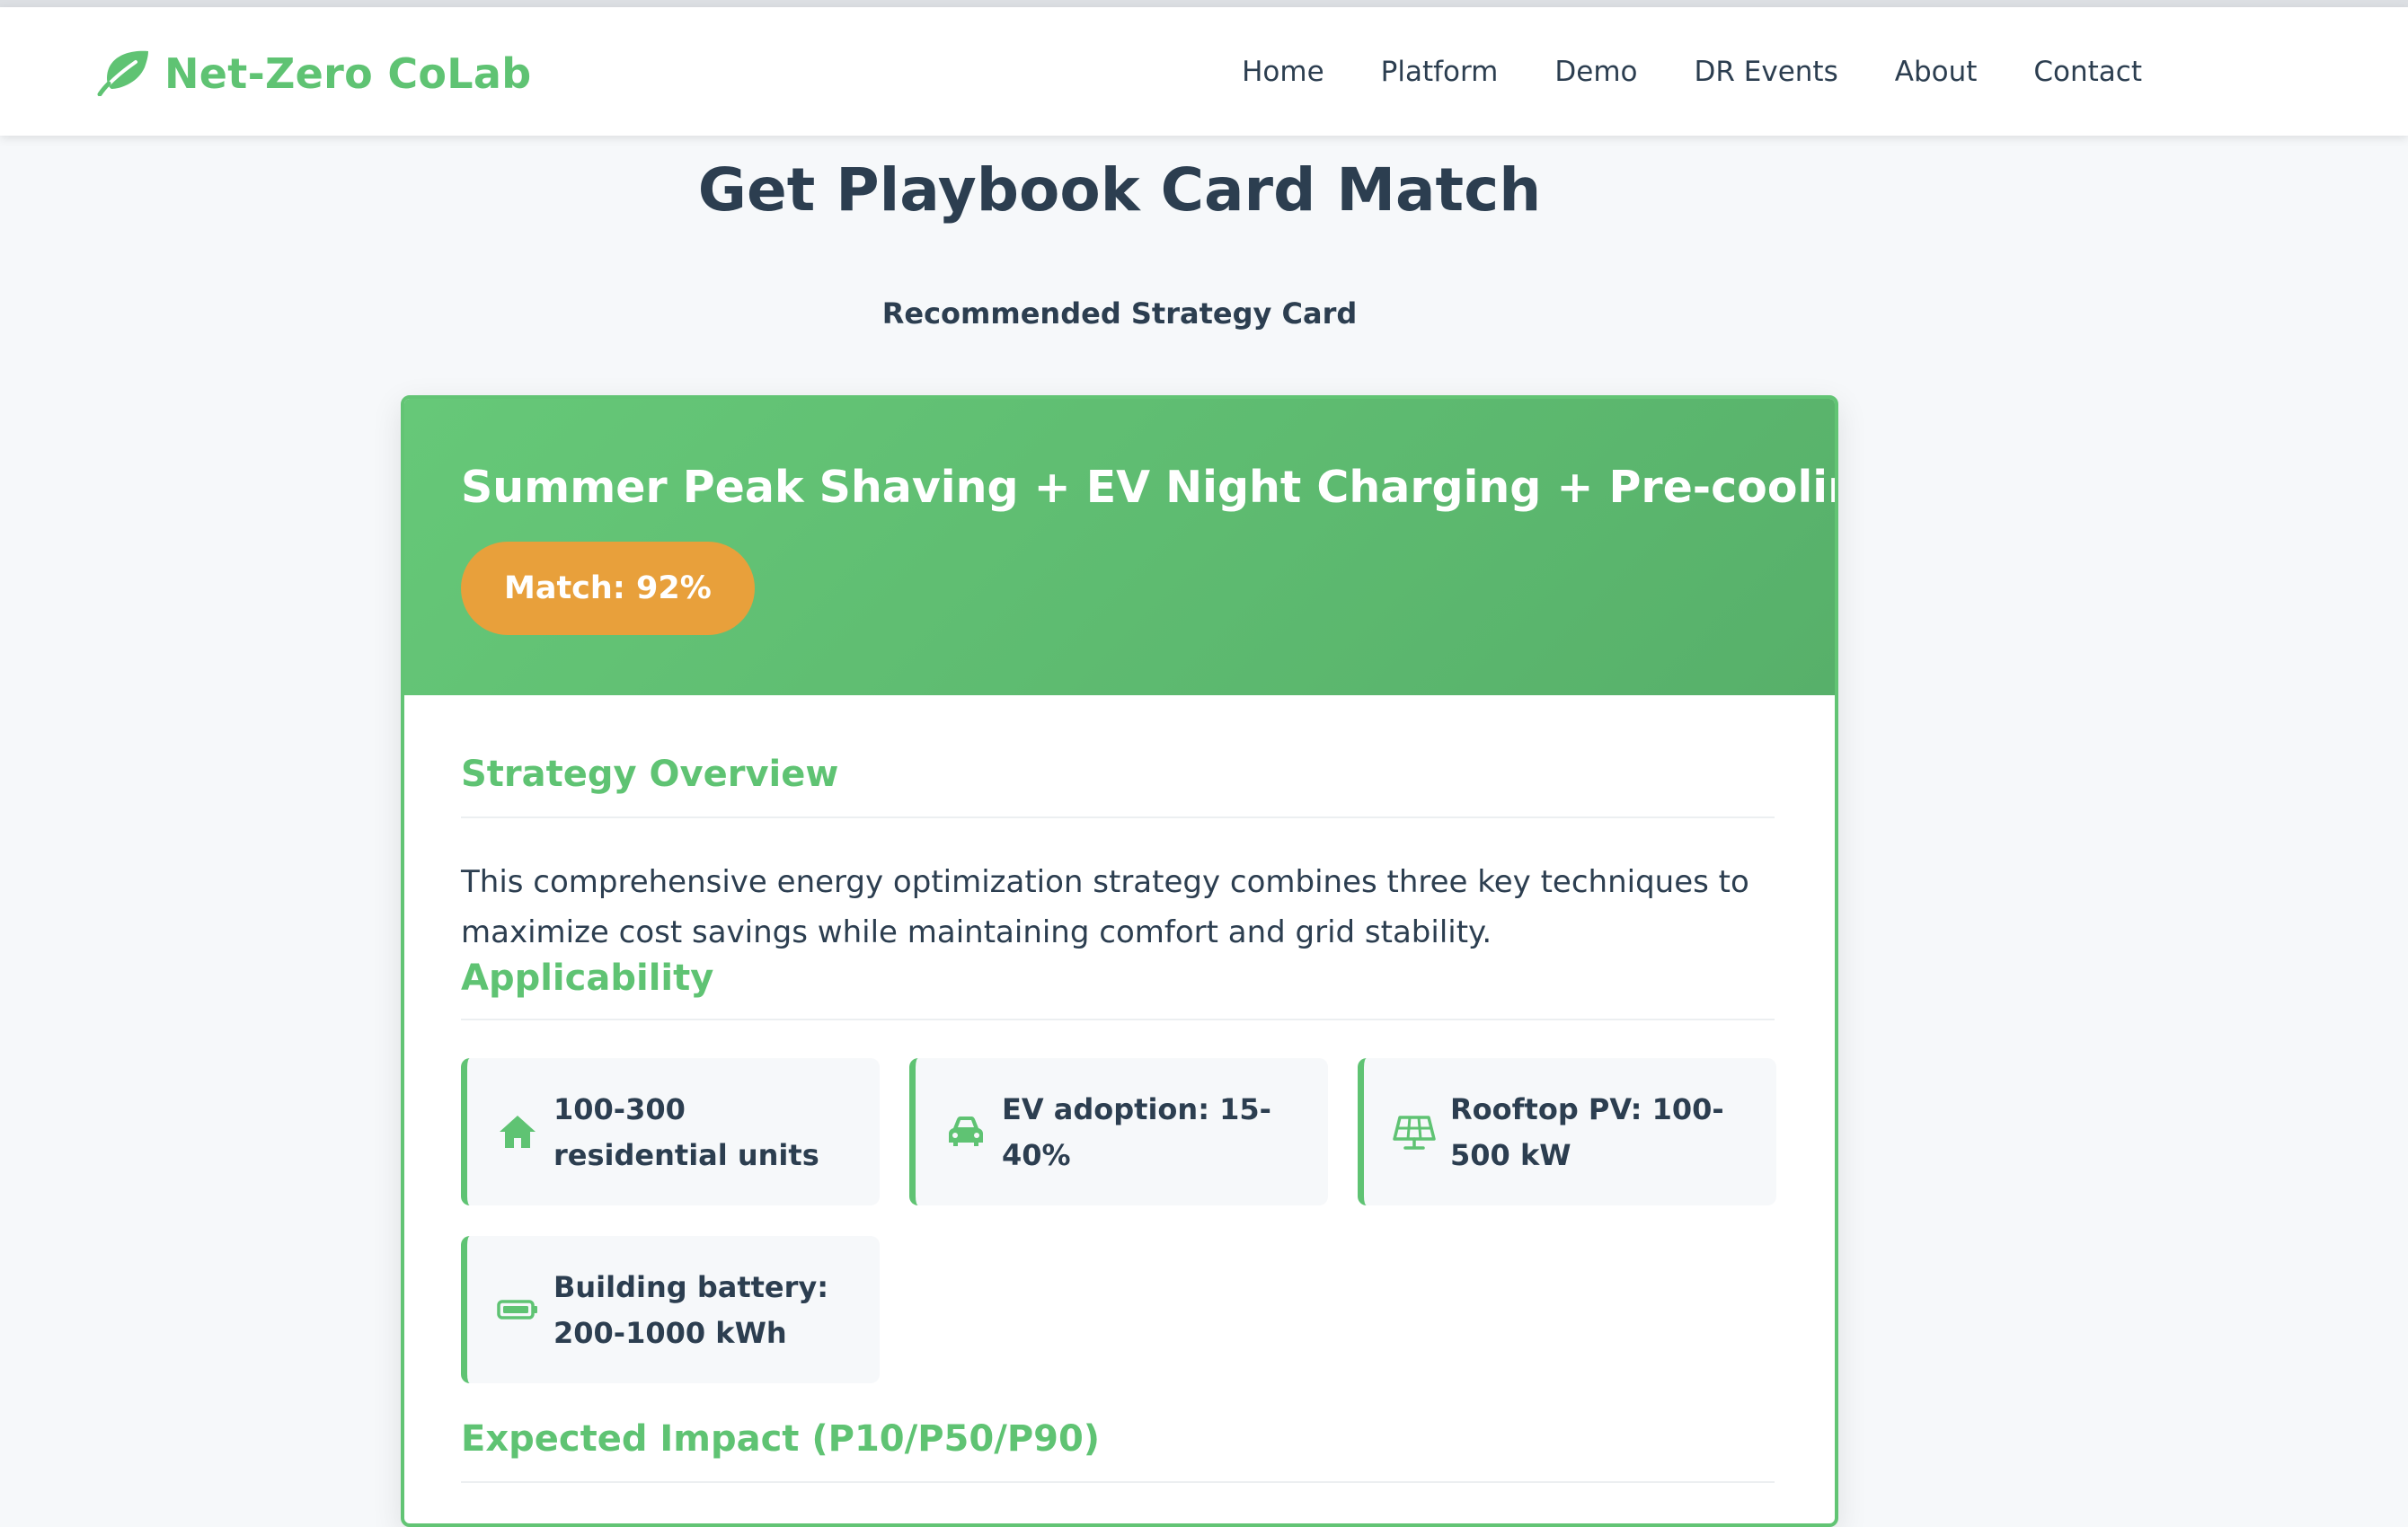 The width and height of the screenshot is (2408, 1527). Describe the element at coordinates (348, 73) in the screenshot. I see `brand-name: Net-Zero CoLab` at that location.